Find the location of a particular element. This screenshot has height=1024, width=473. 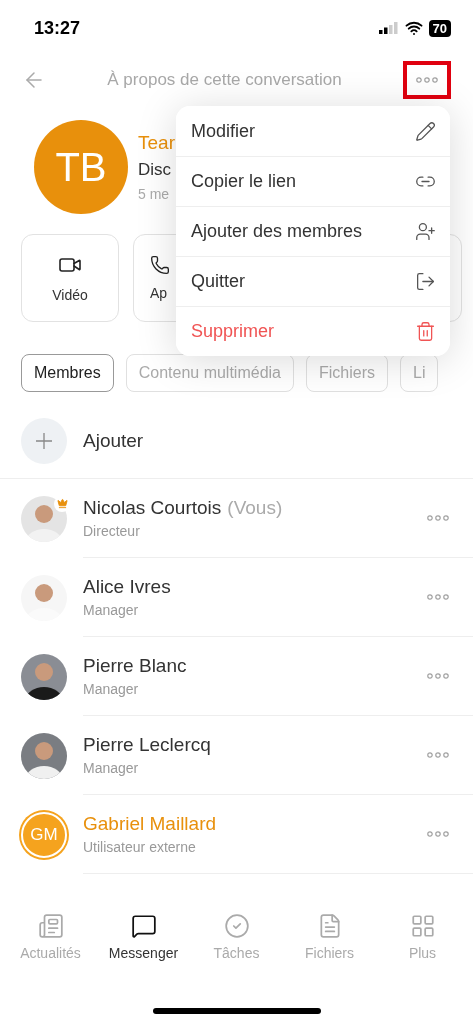

member-name: Alice Ivres is located at coordinates (127, 587).